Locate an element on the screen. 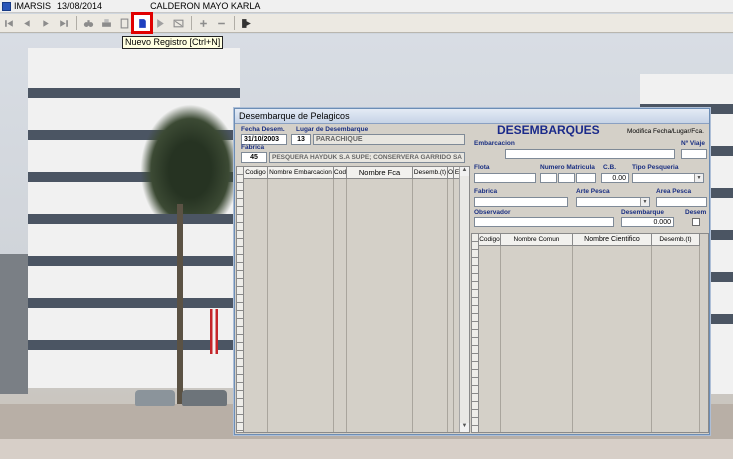 The height and width of the screenshot is (459, 733). desem-label: Desem is located at coordinates (696, 212).